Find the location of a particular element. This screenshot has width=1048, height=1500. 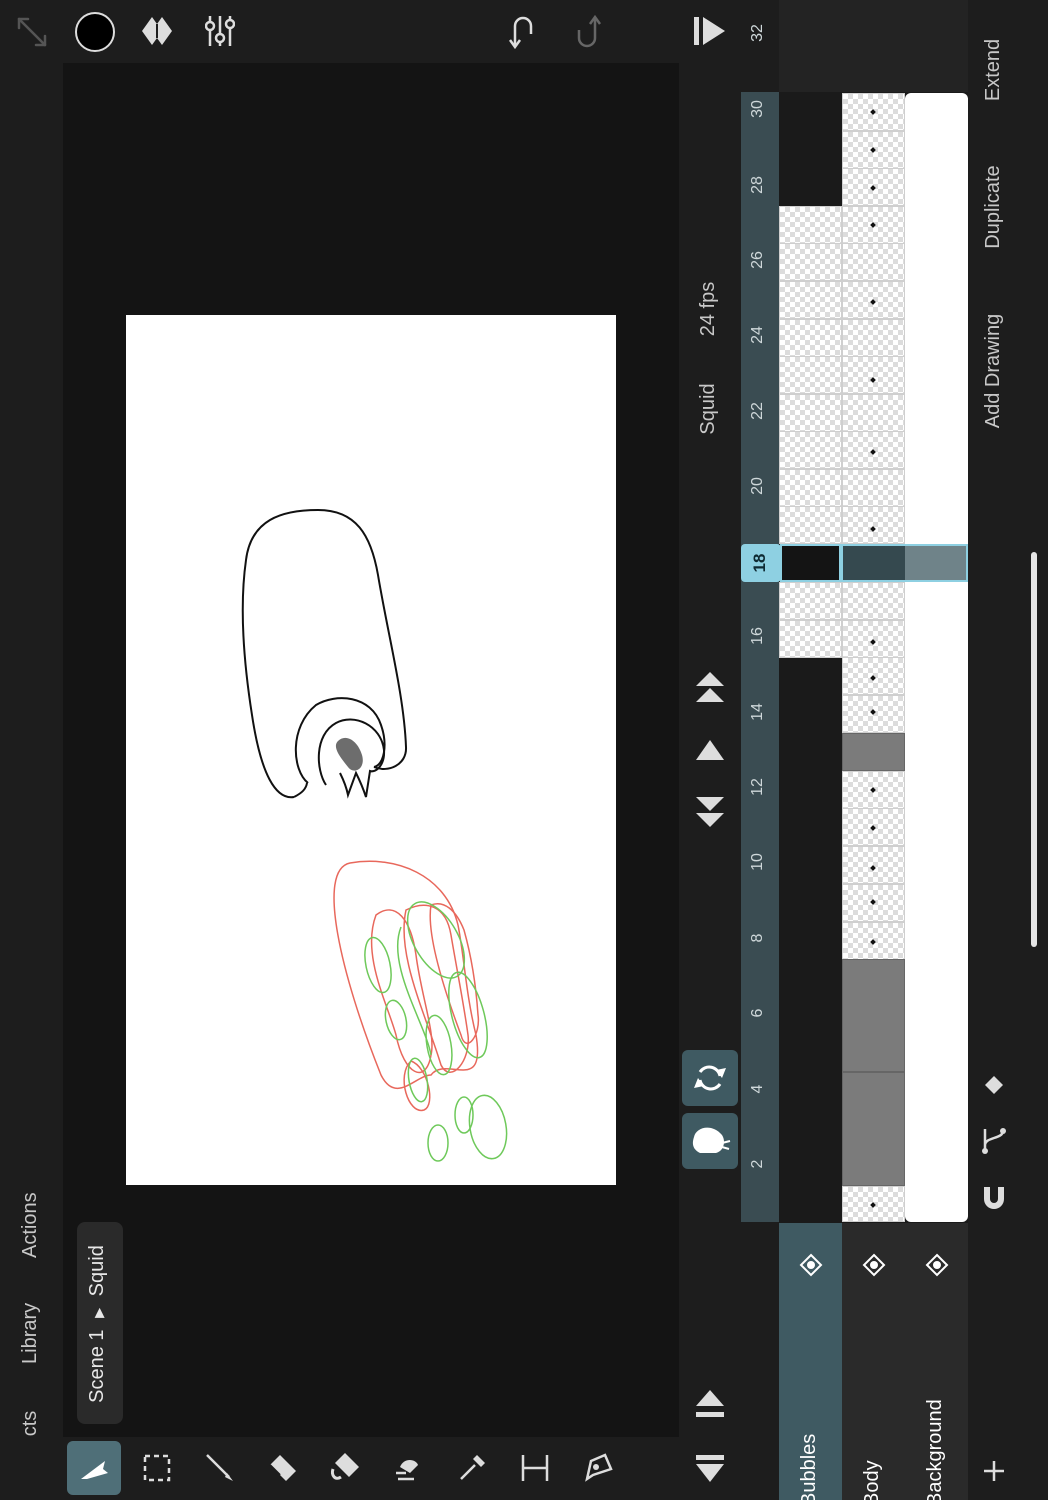

tab-actions: Actions is located at coordinates (32, 1215).